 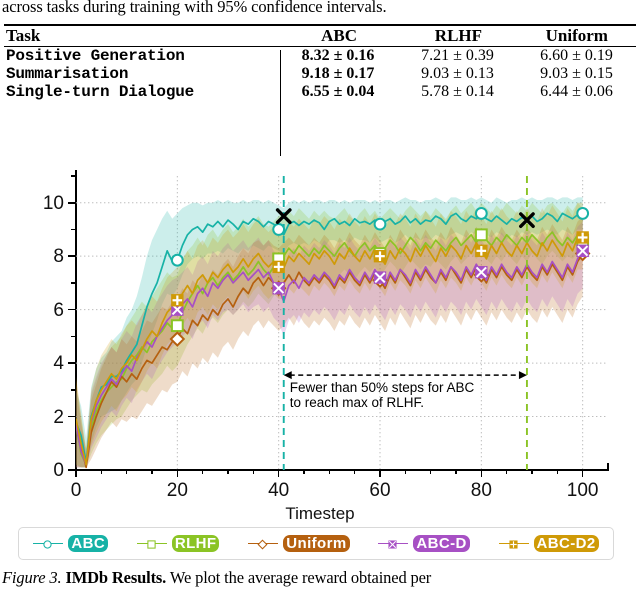 I want to click on y-tick-label-2: 2, so click(x=58, y=417).